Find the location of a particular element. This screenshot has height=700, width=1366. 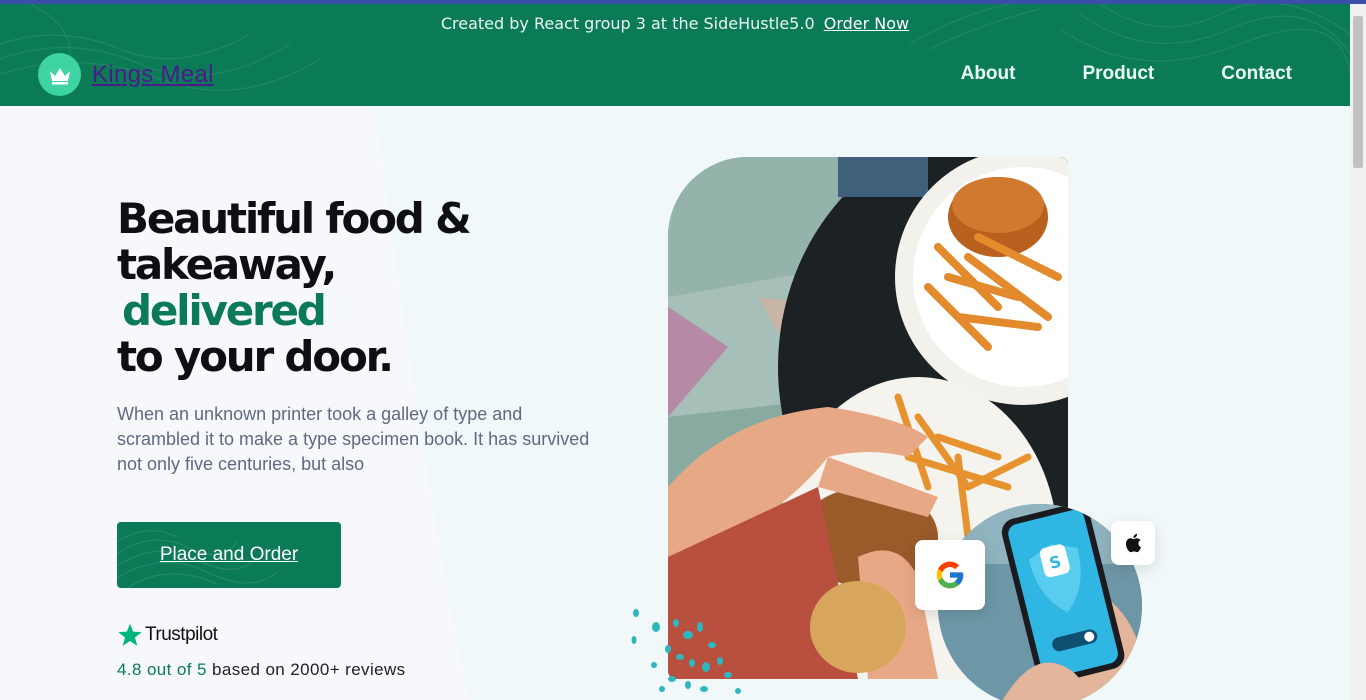

nav-contact: Contact is located at coordinates (1256, 74).